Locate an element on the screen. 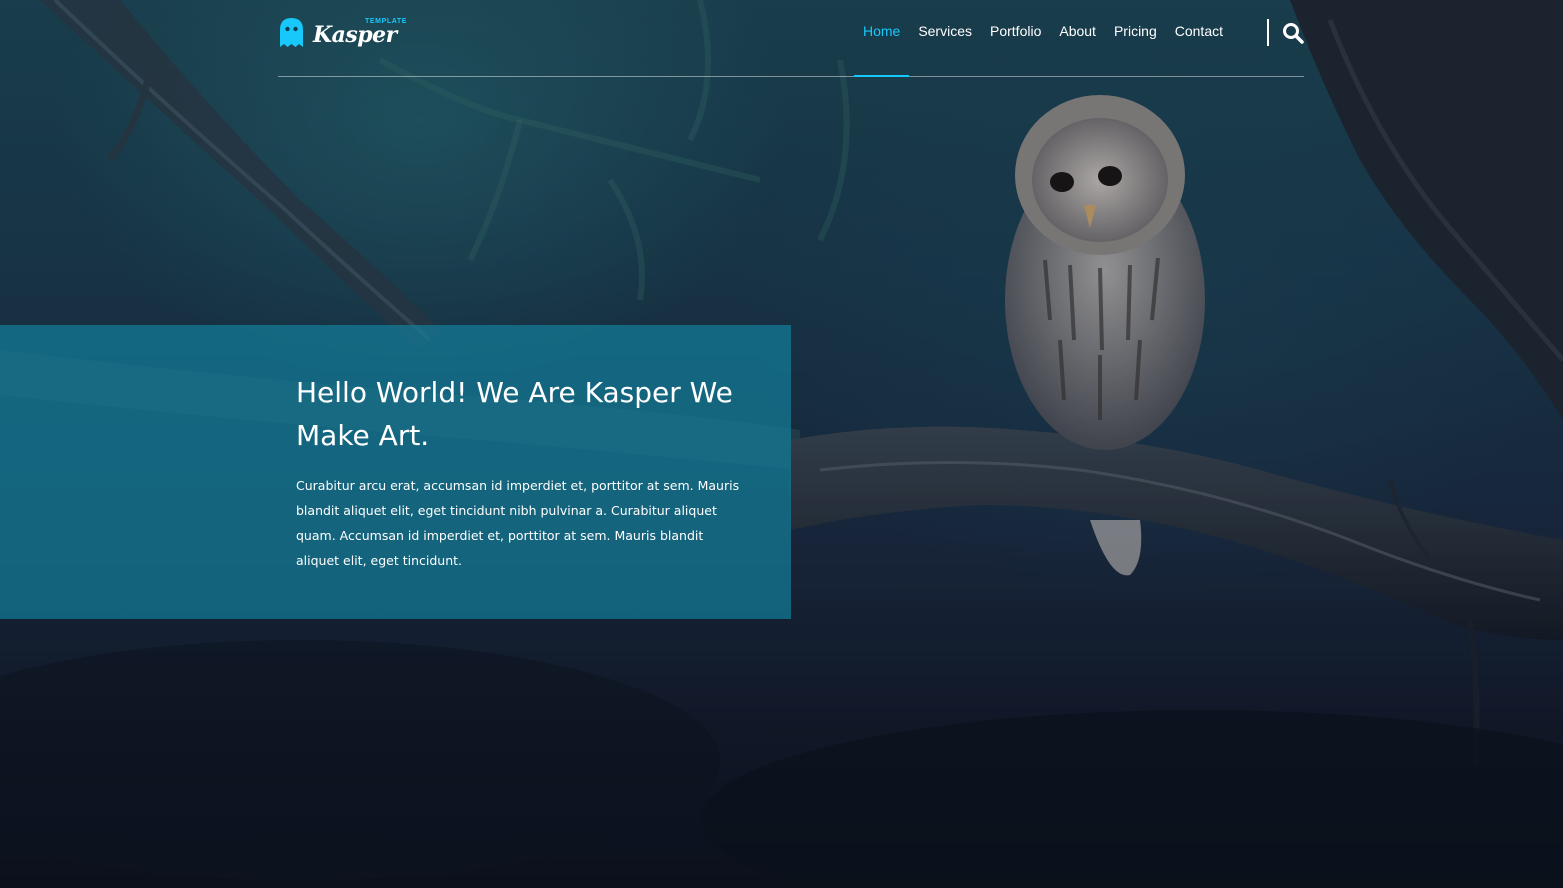 This screenshot has height=888, width=1563. nav-divider is located at coordinates (1268, 32).